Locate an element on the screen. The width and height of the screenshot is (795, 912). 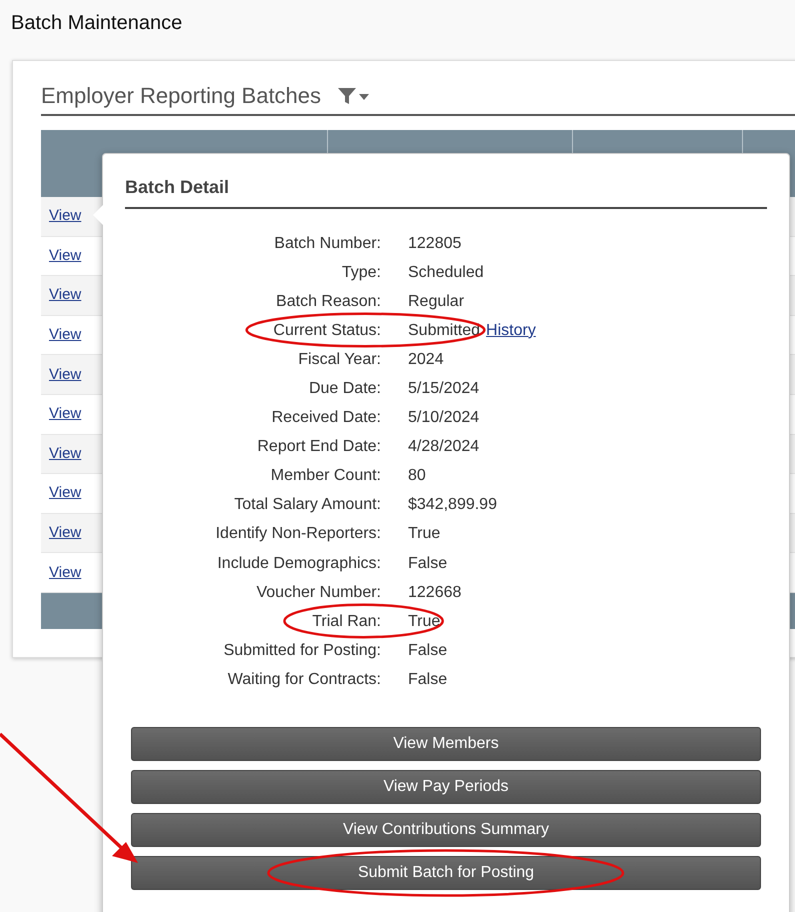
field-value: 122668 is located at coordinates (435, 592).